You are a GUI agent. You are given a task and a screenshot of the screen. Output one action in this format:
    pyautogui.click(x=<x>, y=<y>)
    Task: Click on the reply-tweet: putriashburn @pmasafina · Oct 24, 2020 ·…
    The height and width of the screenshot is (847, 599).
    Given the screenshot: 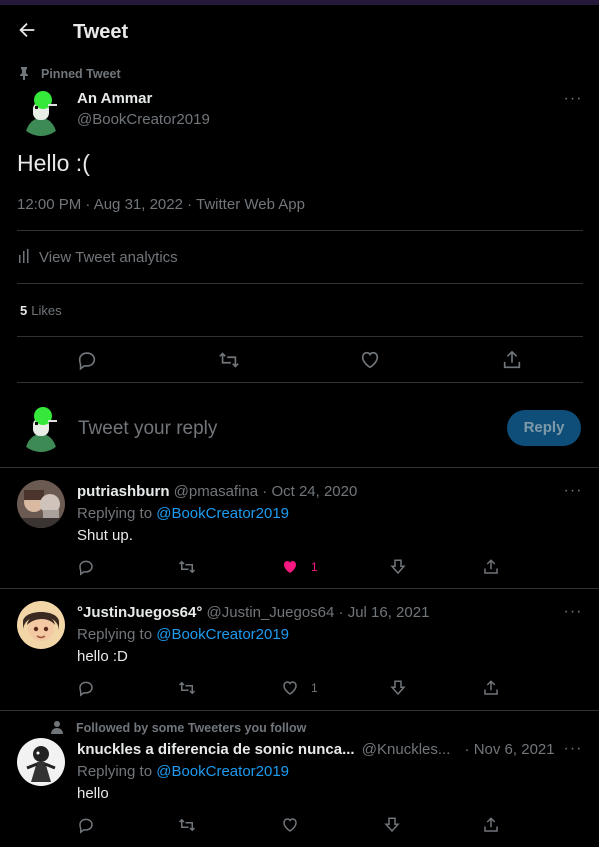 What is the action you would take?
    pyautogui.click(x=299, y=528)
    